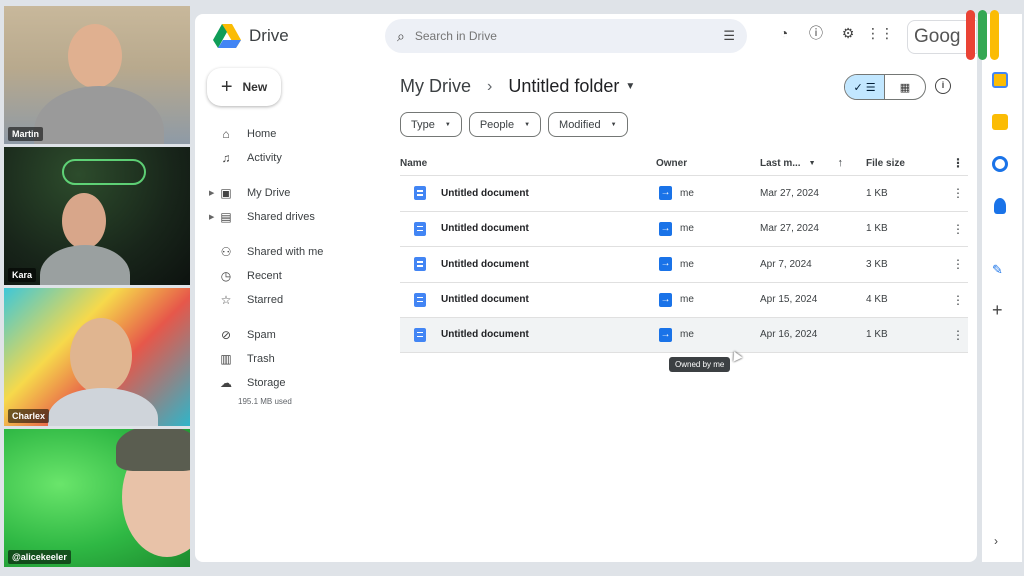  Describe the element at coordinates (294, 383) in the screenshot. I see `sidebar-item-storage: ☁ Storage` at that location.